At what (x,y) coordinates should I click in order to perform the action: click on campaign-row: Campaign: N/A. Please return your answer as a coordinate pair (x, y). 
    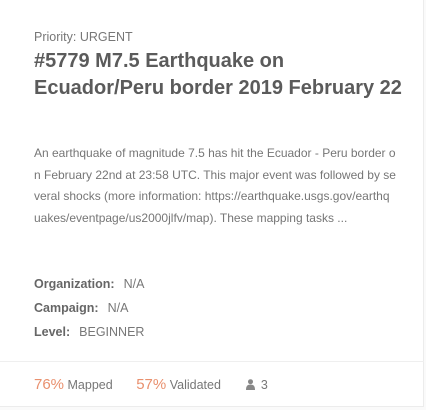
    Looking at the image, I should click on (81, 308).